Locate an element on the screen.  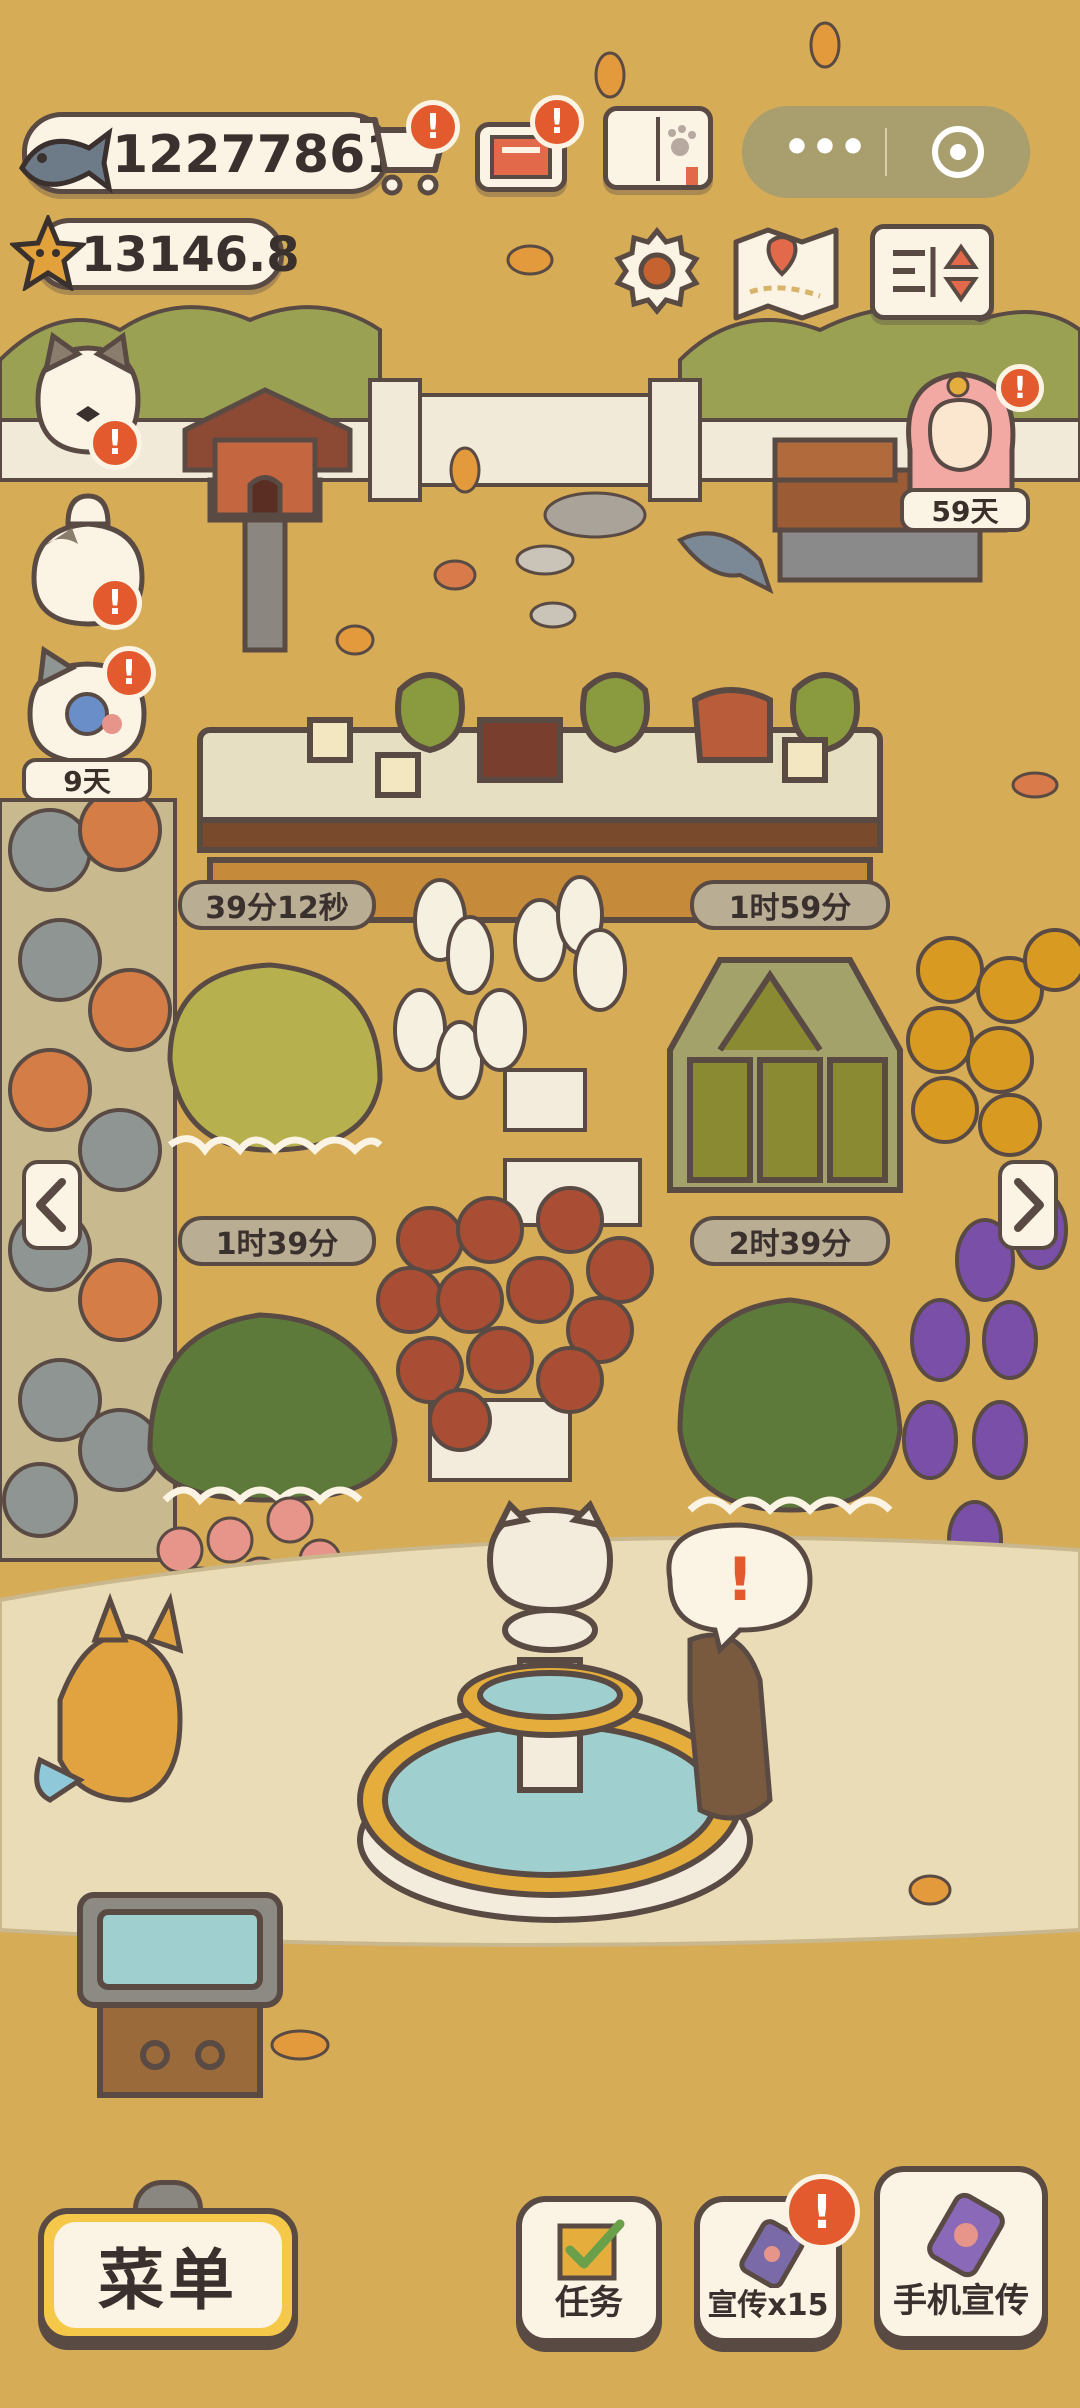
plot-left-timer: 1时39分 is located at coordinates (277, 1241).